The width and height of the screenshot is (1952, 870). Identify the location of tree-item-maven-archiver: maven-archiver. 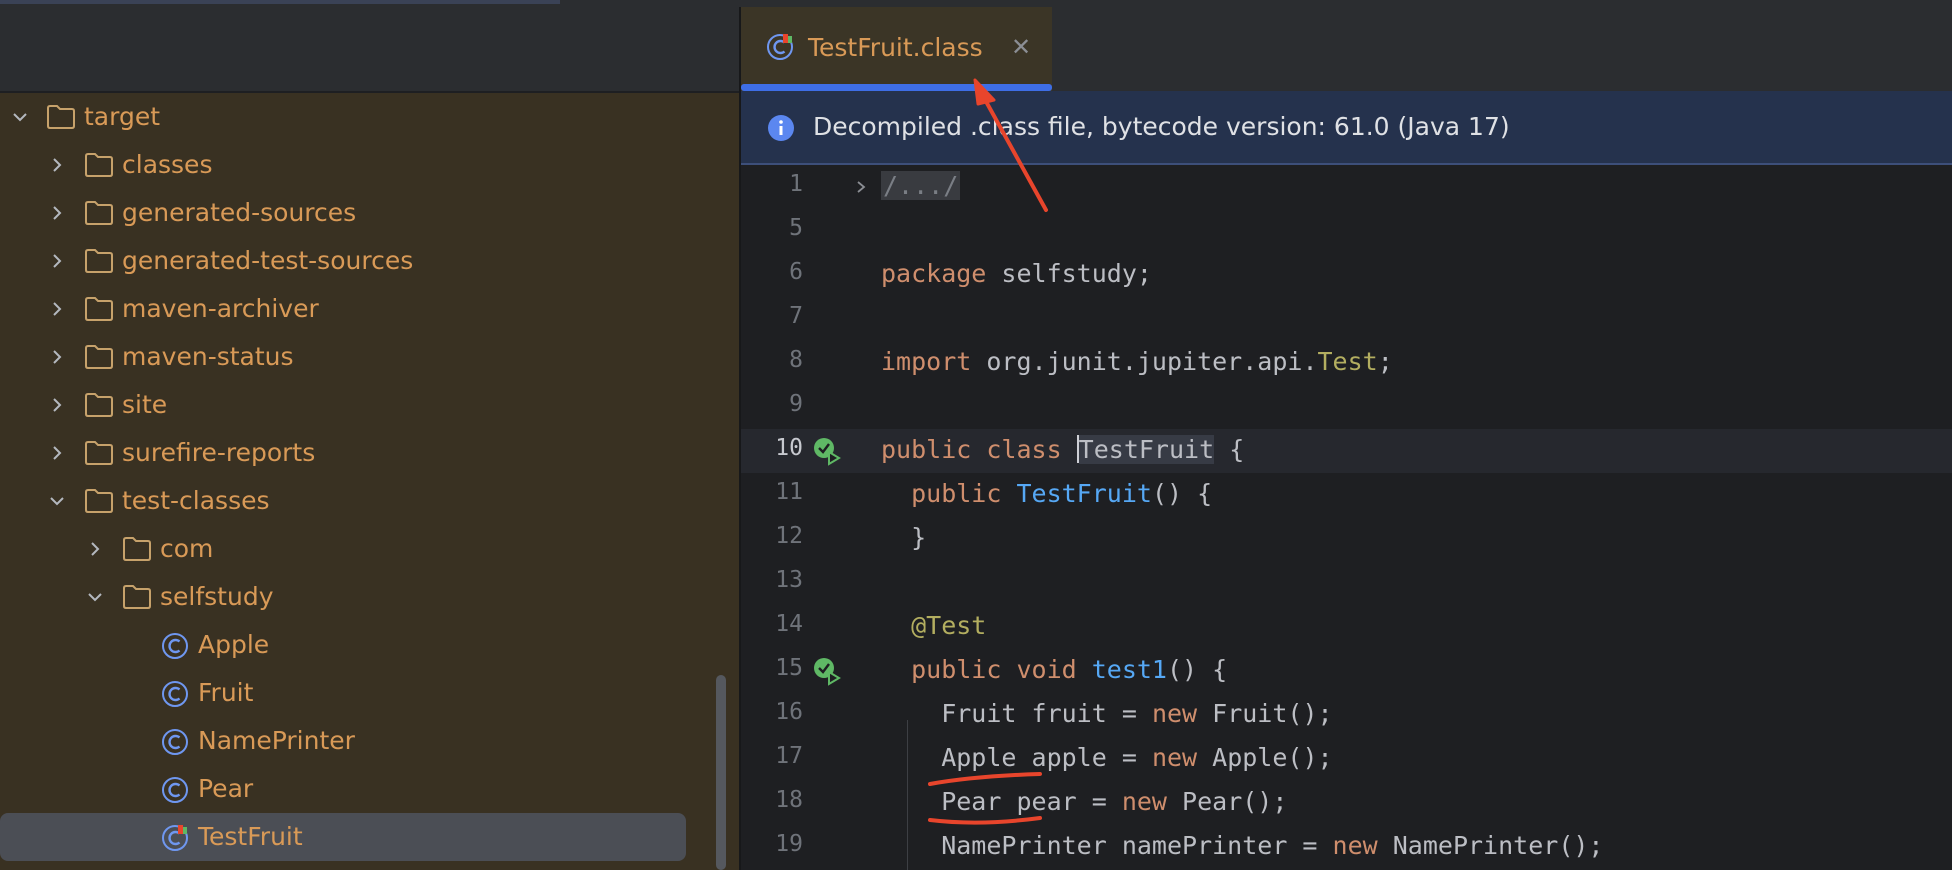
(350, 309).